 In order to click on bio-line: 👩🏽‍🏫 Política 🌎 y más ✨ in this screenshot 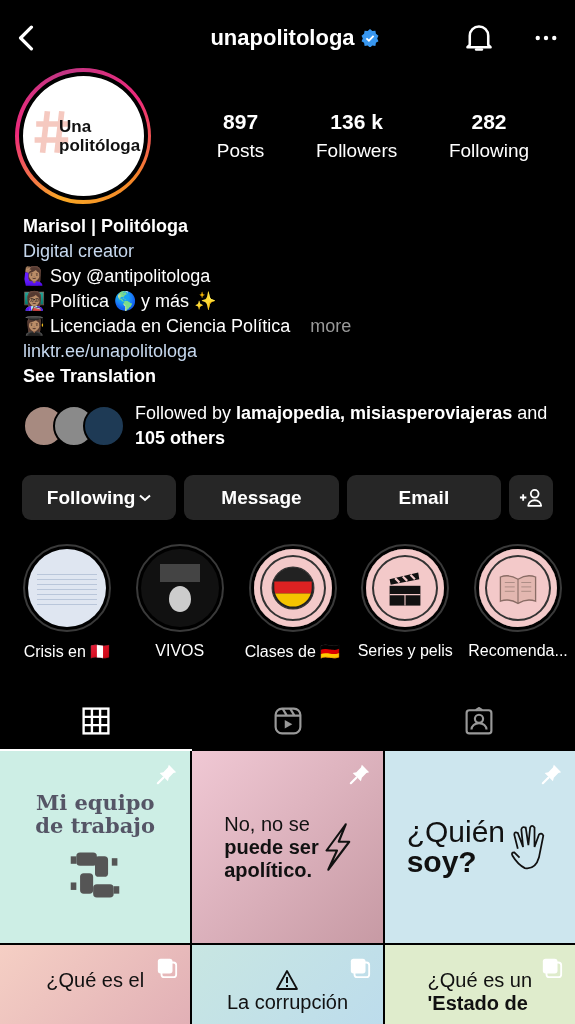, I will do `click(120, 301)`.